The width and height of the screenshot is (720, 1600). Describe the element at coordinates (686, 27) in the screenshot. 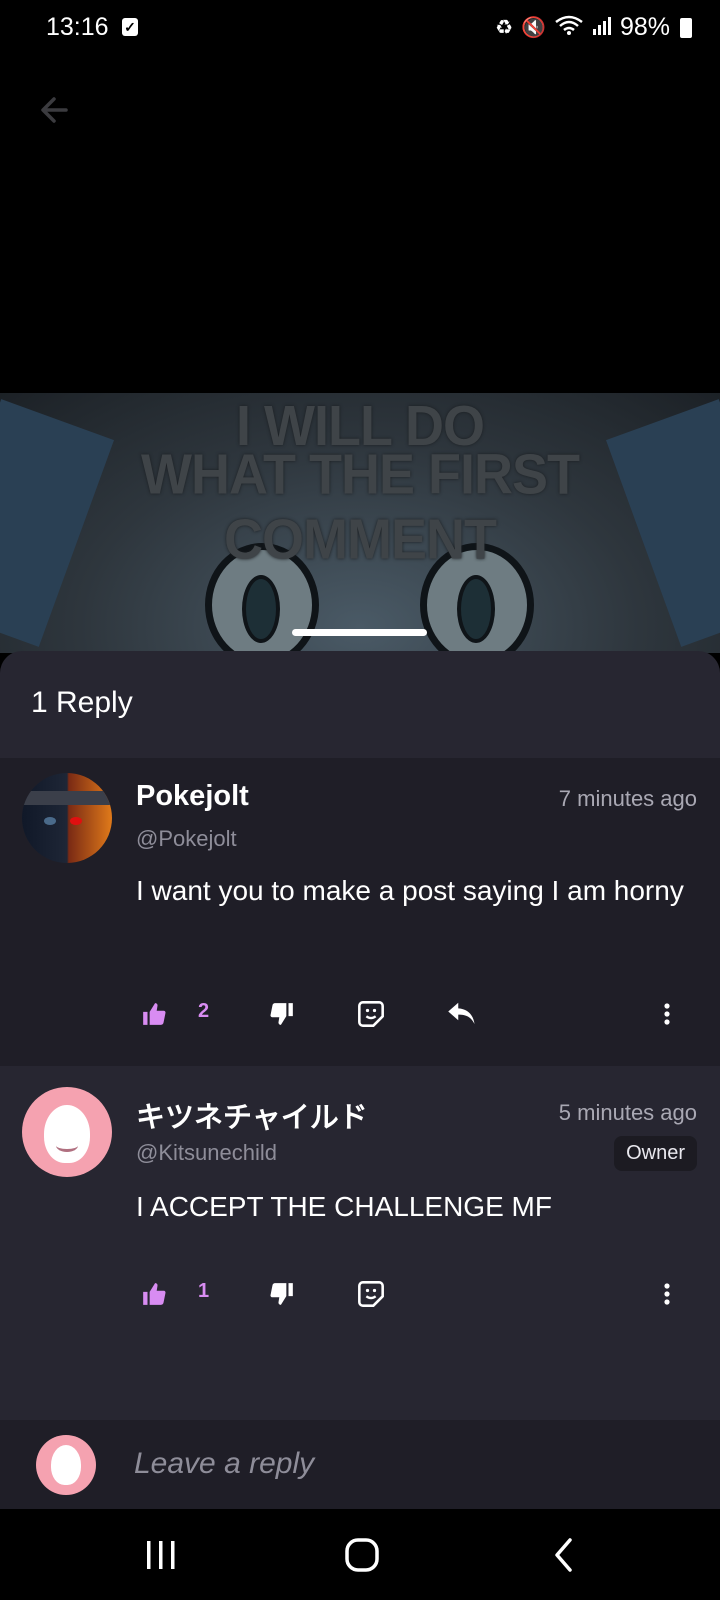

I see `battery-icon` at that location.